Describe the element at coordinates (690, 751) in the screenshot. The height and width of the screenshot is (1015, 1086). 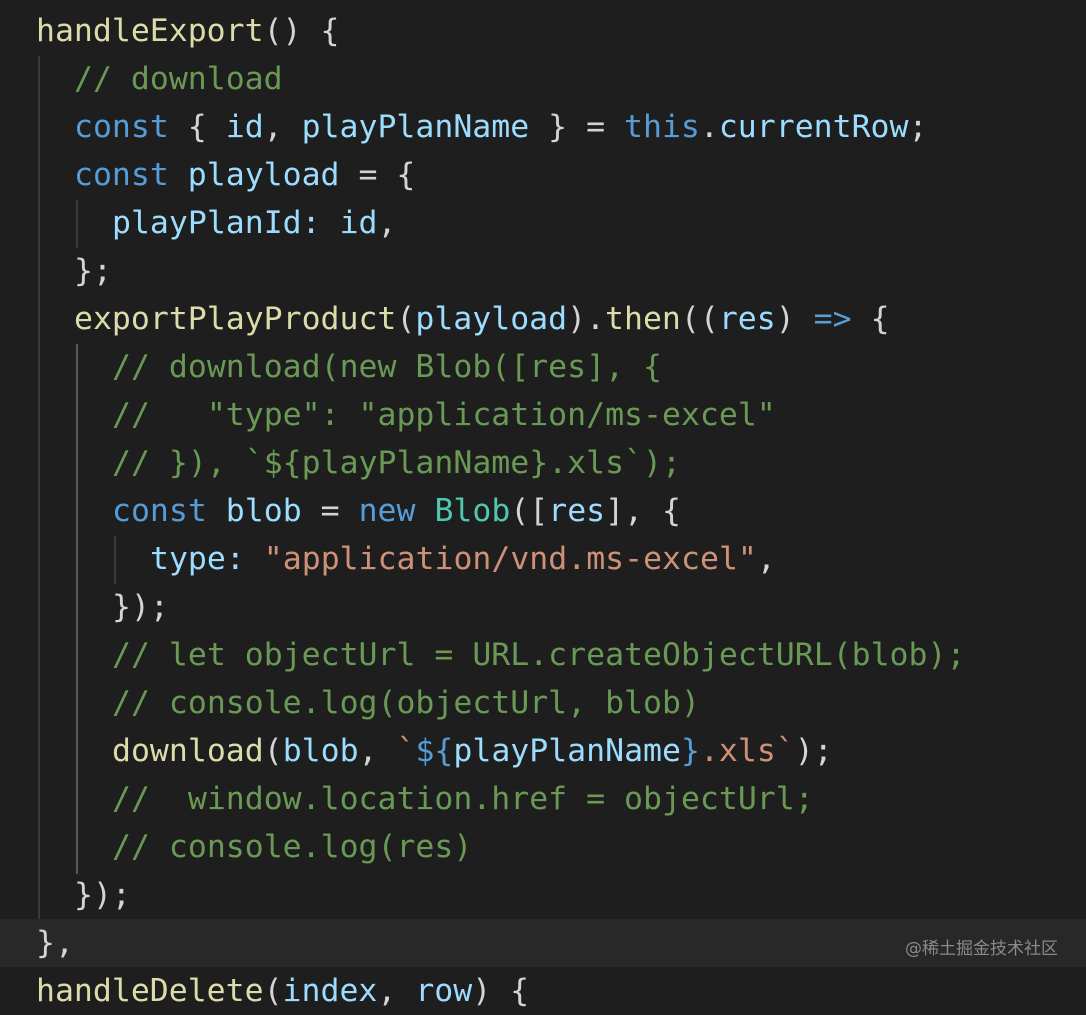
I see `code-token: }` at that location.